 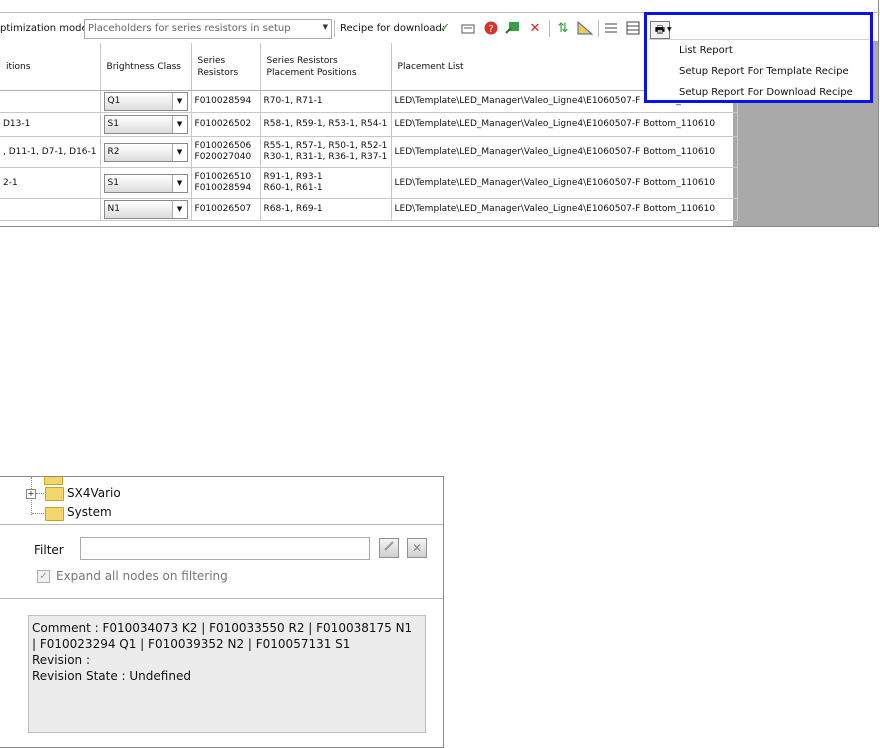 What do you see at coordinates (46, 28) in the screenshot?
I see `optimization-mode-label: ptimization mode:` at bounding box center [46, 28].